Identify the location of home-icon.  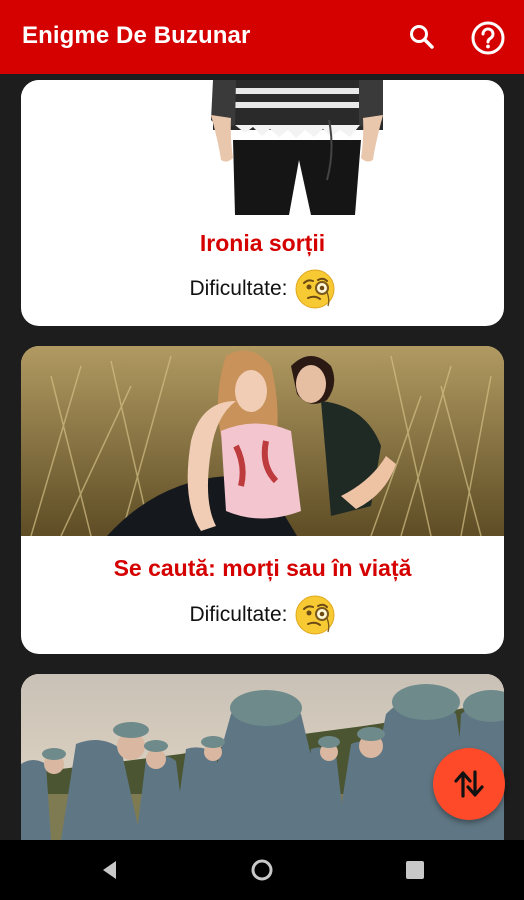
(262, 872).